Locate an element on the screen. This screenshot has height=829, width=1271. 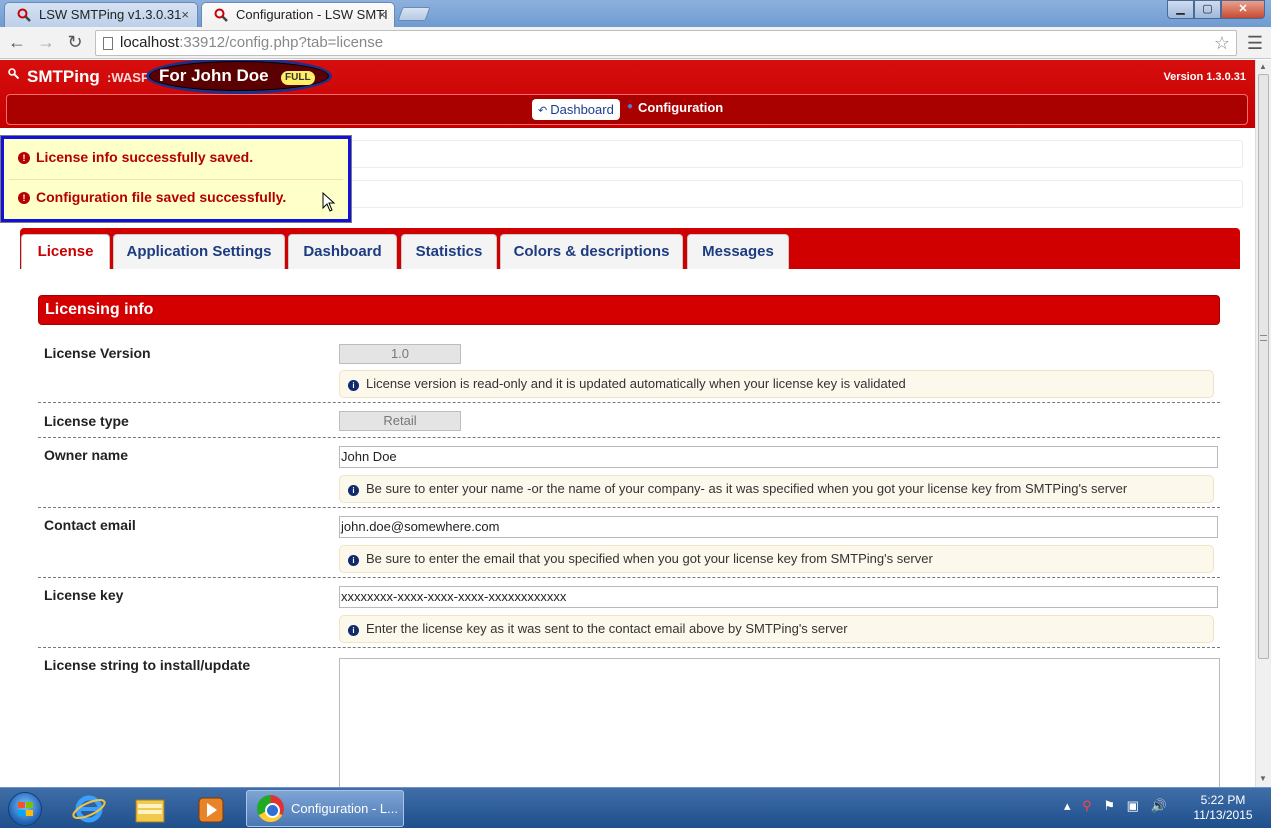
scroll-down-icon: ▼ is located at coordinates (1263, 778).